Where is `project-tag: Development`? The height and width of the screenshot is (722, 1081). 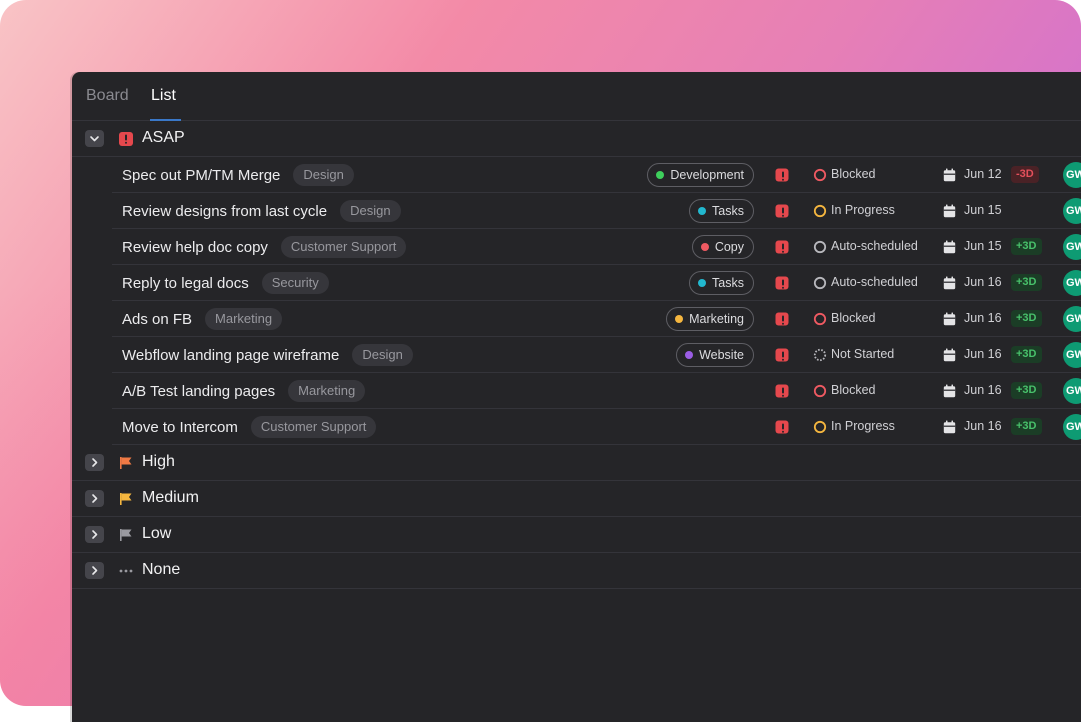
project-tag: Development is located at coordinates (700, 175).